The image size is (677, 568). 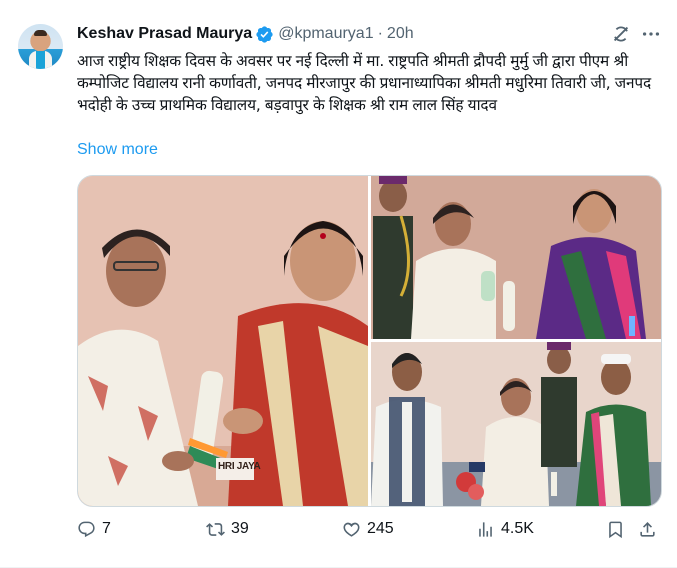 What do you see at coordinates (86, 529) in the screenshot?
I see `reply-icon` at bounding box center [86, 529].